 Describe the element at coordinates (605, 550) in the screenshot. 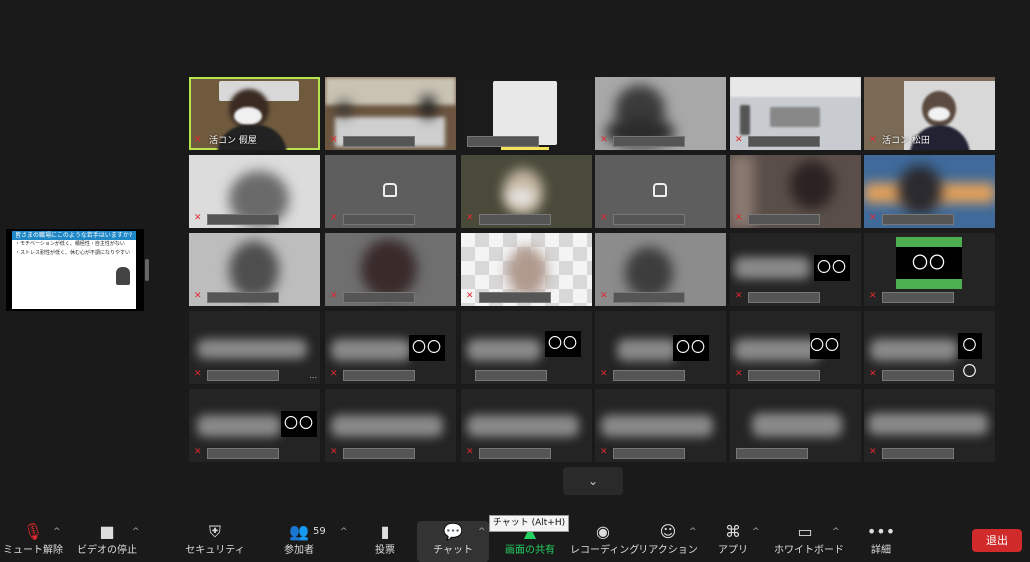

I see `record-label: レコーディング` at that location.